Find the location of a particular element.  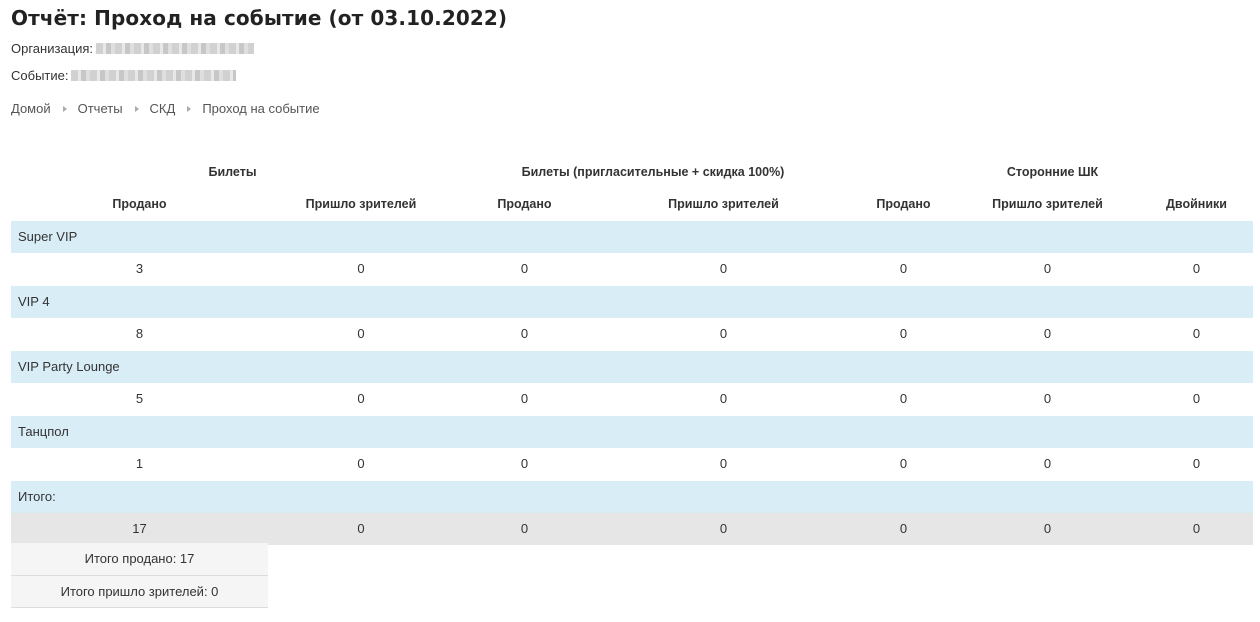

category-values-row: 5000000 is located at coordinates (632, 398).